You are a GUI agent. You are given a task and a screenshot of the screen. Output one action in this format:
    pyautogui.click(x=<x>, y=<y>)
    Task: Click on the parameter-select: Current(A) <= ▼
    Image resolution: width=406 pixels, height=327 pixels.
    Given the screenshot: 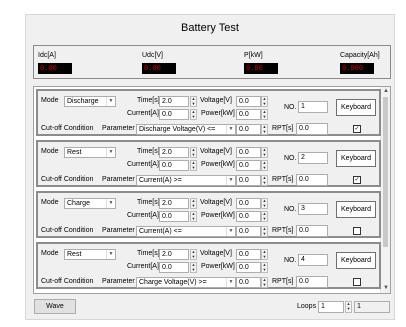 What is the action you would take?
    pyautogui.click(x=186, y=231)
    